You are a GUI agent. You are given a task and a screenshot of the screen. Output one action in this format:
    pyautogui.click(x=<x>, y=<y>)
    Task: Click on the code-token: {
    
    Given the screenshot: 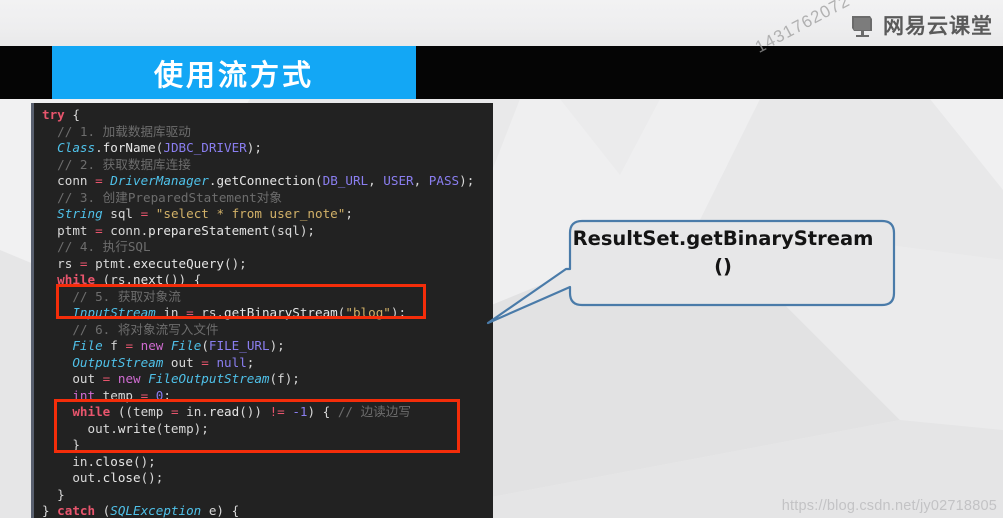 What is the action you would take?
    pyautogui.click(x=72, y=114)
    